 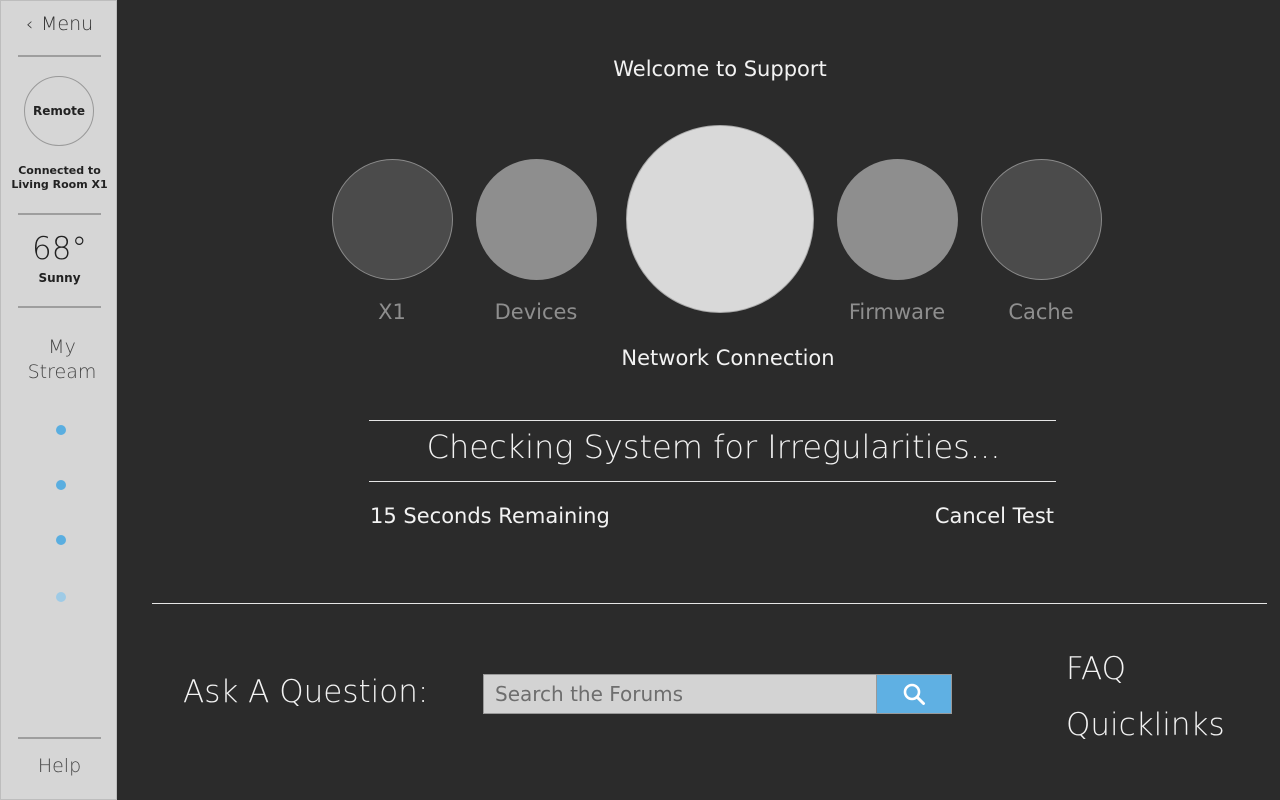 I want to click on menu-button: ‹ Menu, so click(x=59, y=24).